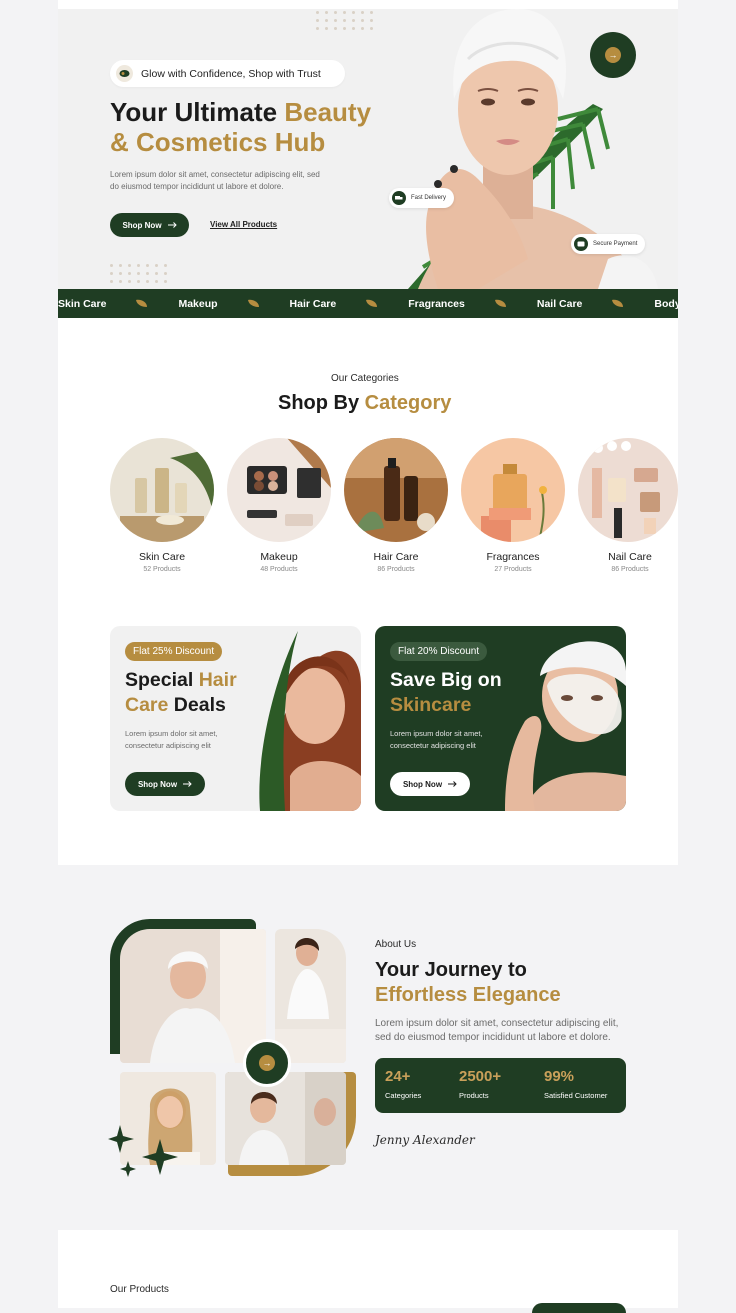 The width and height of the screenshot is (736, 1313). What do you see at coordinates (436, 303) in the screenshot?
I see `marquee-item: Fragrances` at bounding box center [436, 303].